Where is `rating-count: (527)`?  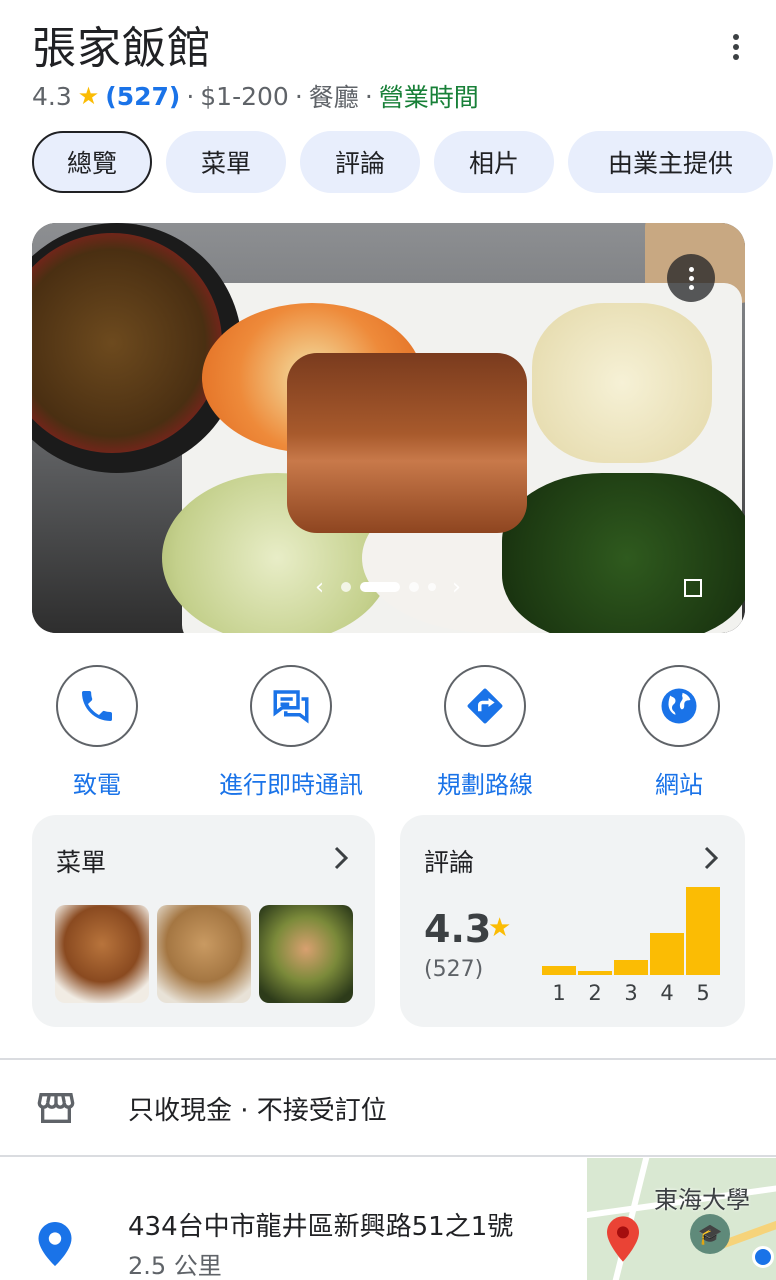
rating-count: (527) is located at coordinates (454, 969).